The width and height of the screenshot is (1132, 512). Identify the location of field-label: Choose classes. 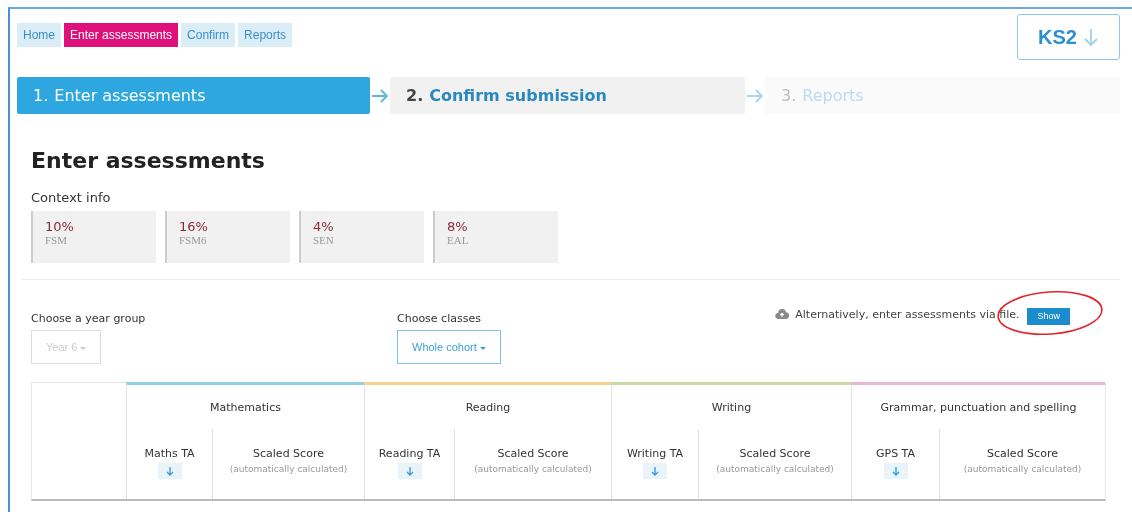
(439, 318).